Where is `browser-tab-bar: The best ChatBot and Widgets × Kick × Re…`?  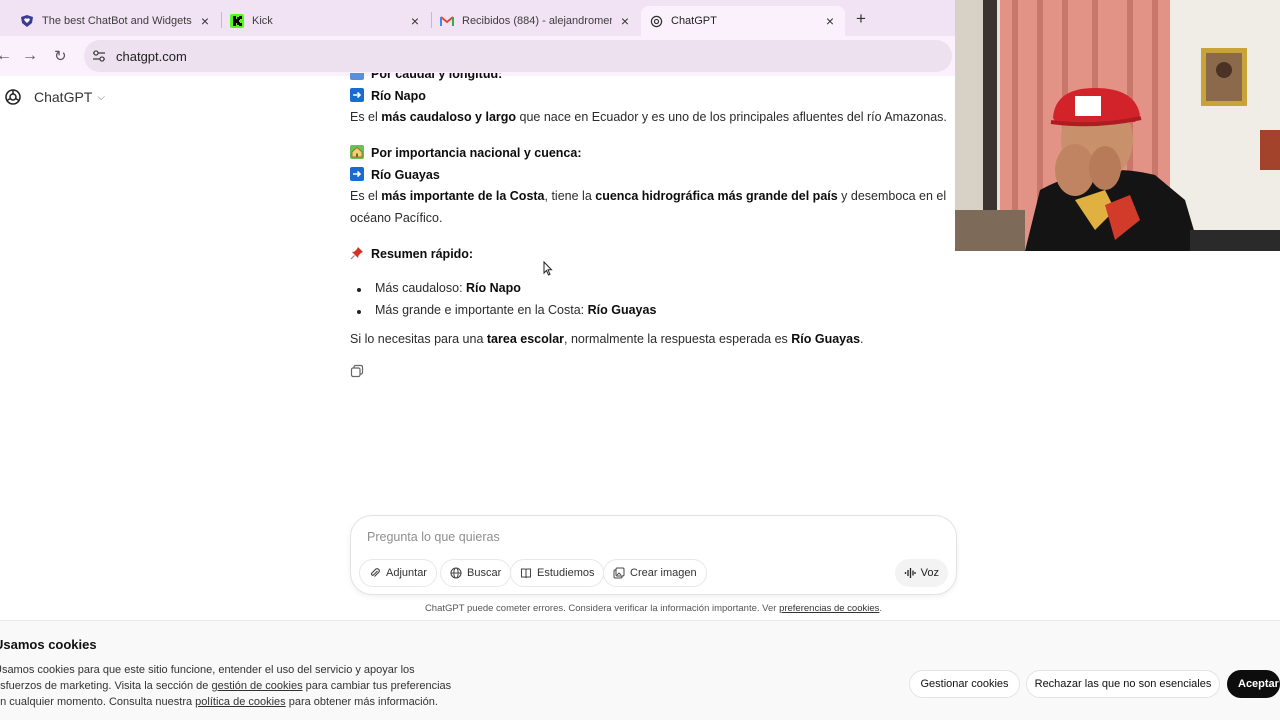
browser-tab-bar: The best ChatBot and Widgets × Kick × Re… is located at coordinates (477, 18).